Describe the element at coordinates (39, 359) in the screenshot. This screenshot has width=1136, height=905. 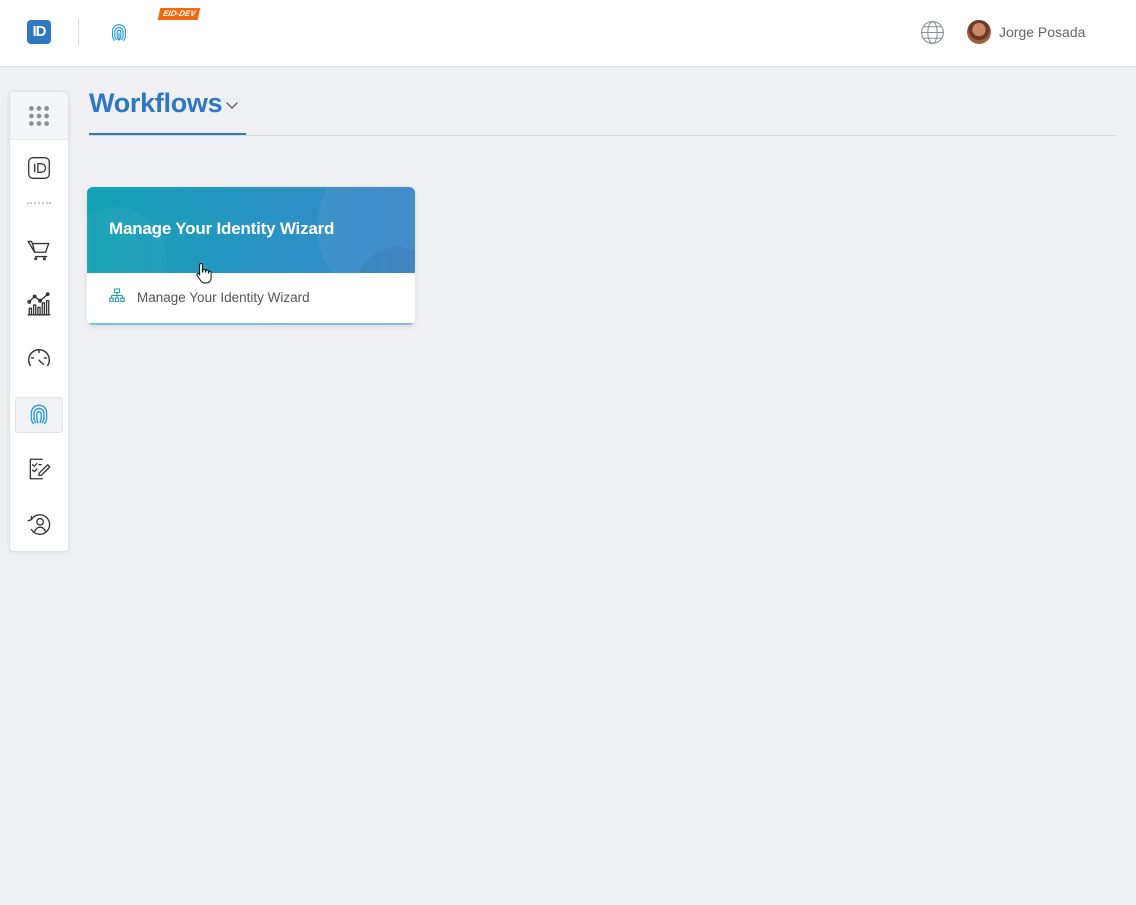
I see `gauge-icon` at that location.